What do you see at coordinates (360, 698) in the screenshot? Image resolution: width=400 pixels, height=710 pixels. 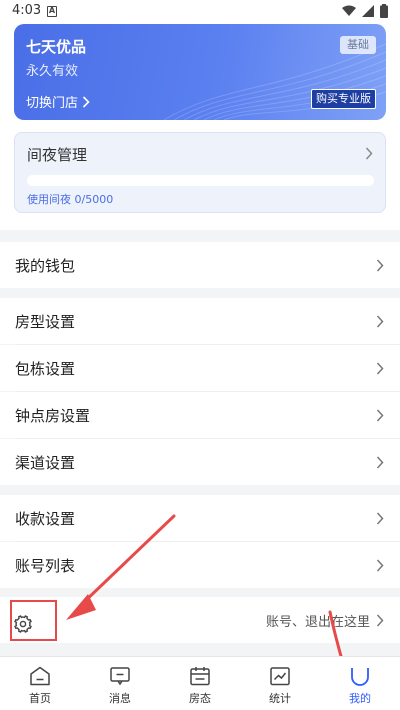 I see `tab-label: 我的` at bounding box center [360, 698].